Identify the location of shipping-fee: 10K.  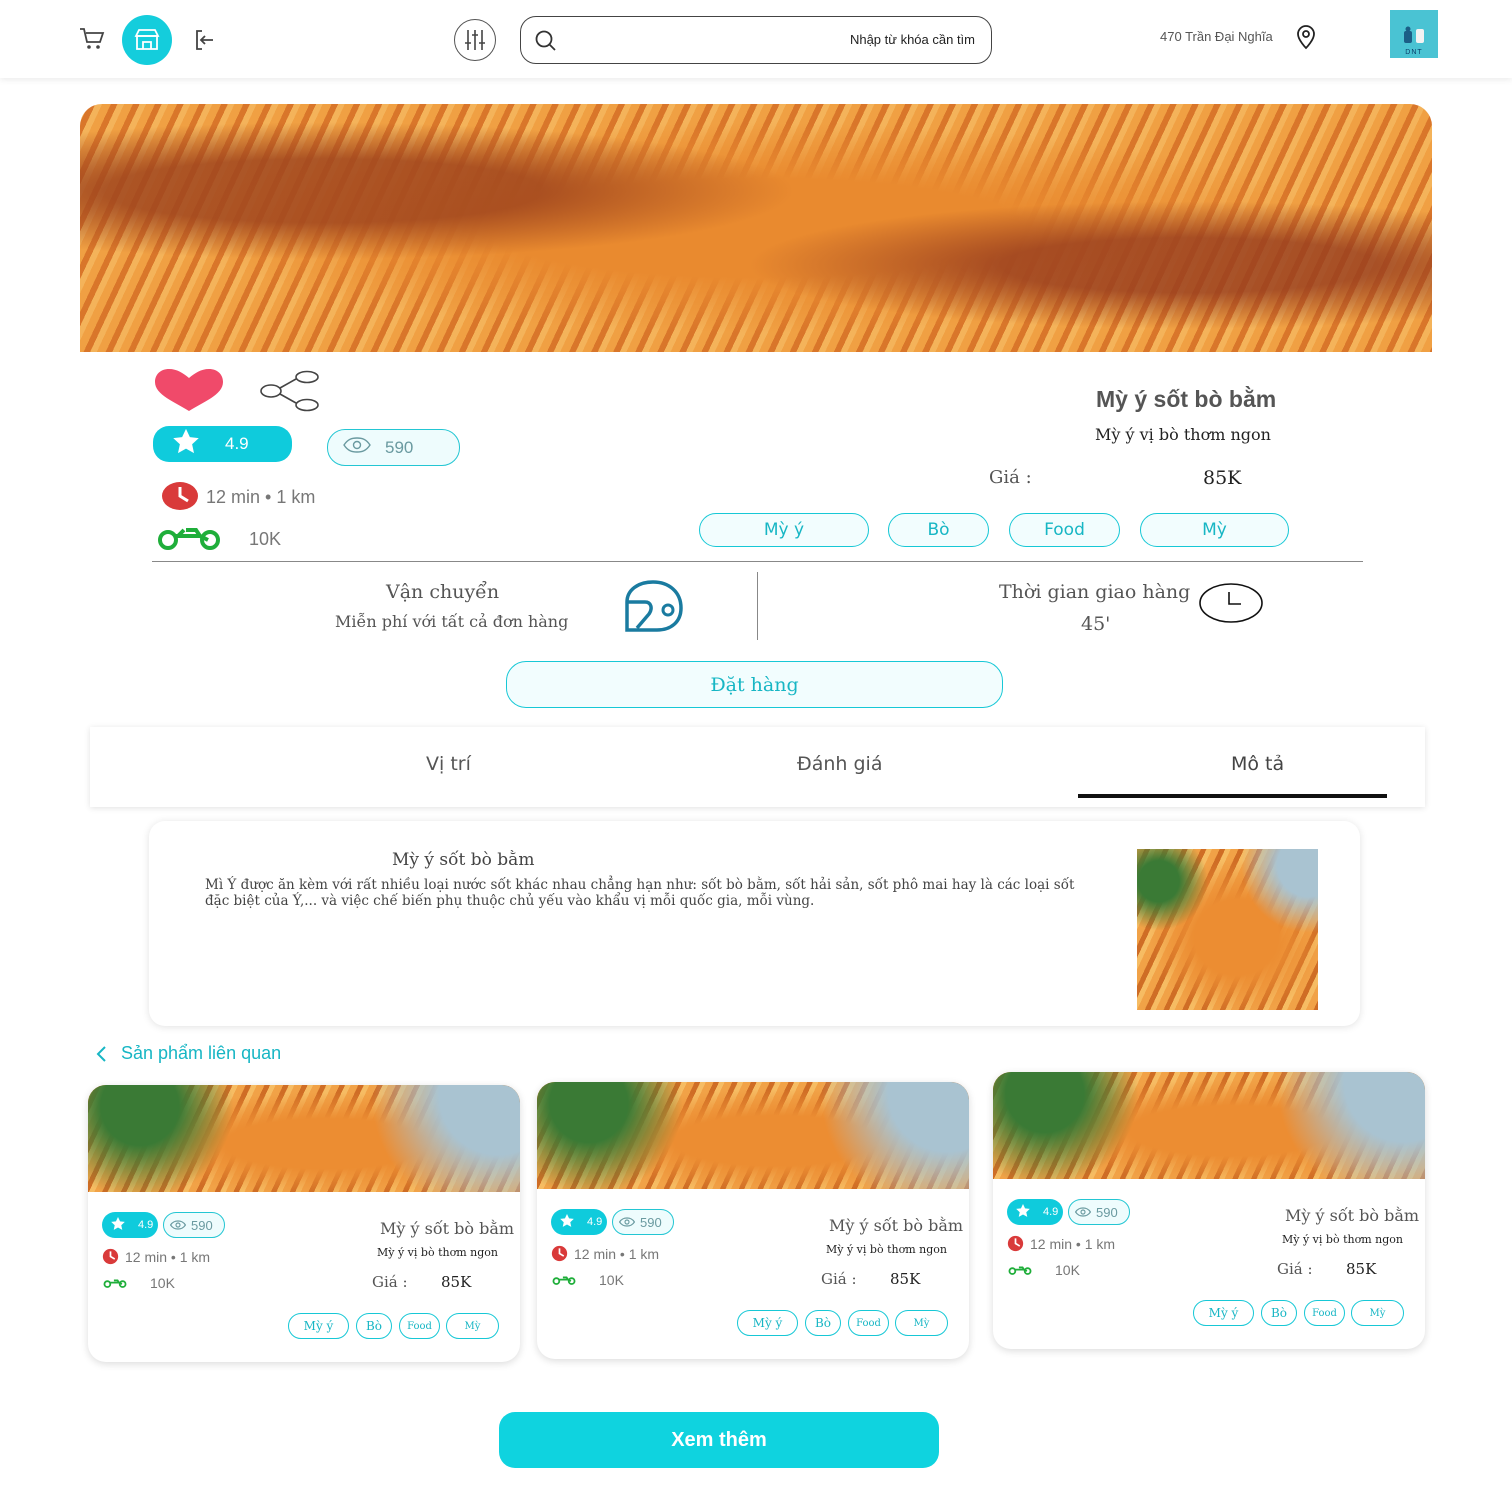
(265, 539).